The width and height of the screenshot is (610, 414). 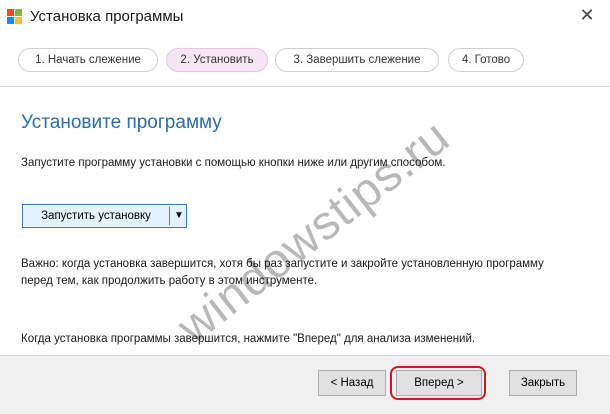 What do you see at coordinates (486, 60) in the screenshot?
I see `step-done: 4. Готово` at bounding box center [486, 60].